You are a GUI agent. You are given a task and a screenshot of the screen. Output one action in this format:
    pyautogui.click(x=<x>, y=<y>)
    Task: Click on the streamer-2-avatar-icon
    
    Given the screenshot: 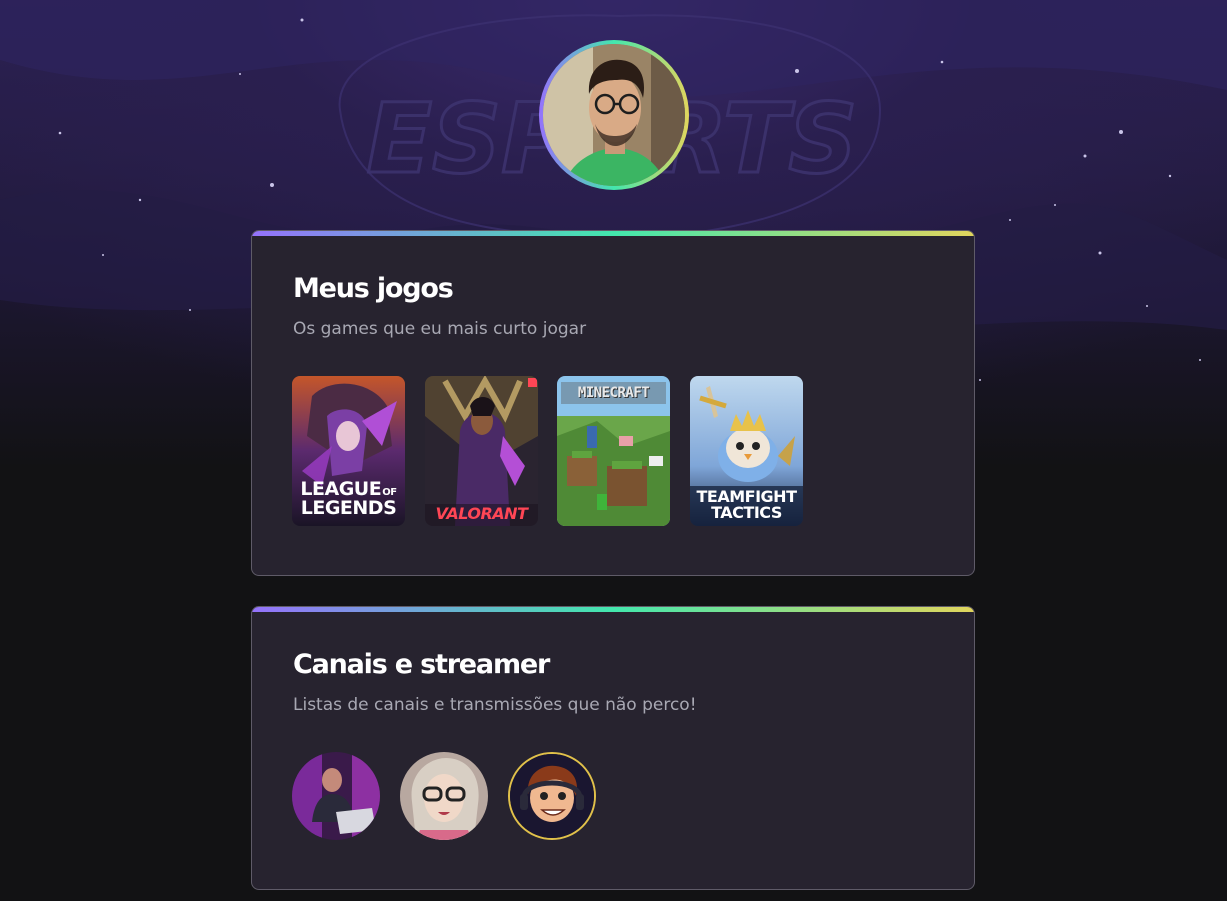 What is the action you would take?
    pyautogui.click(x=444, y=796)
    